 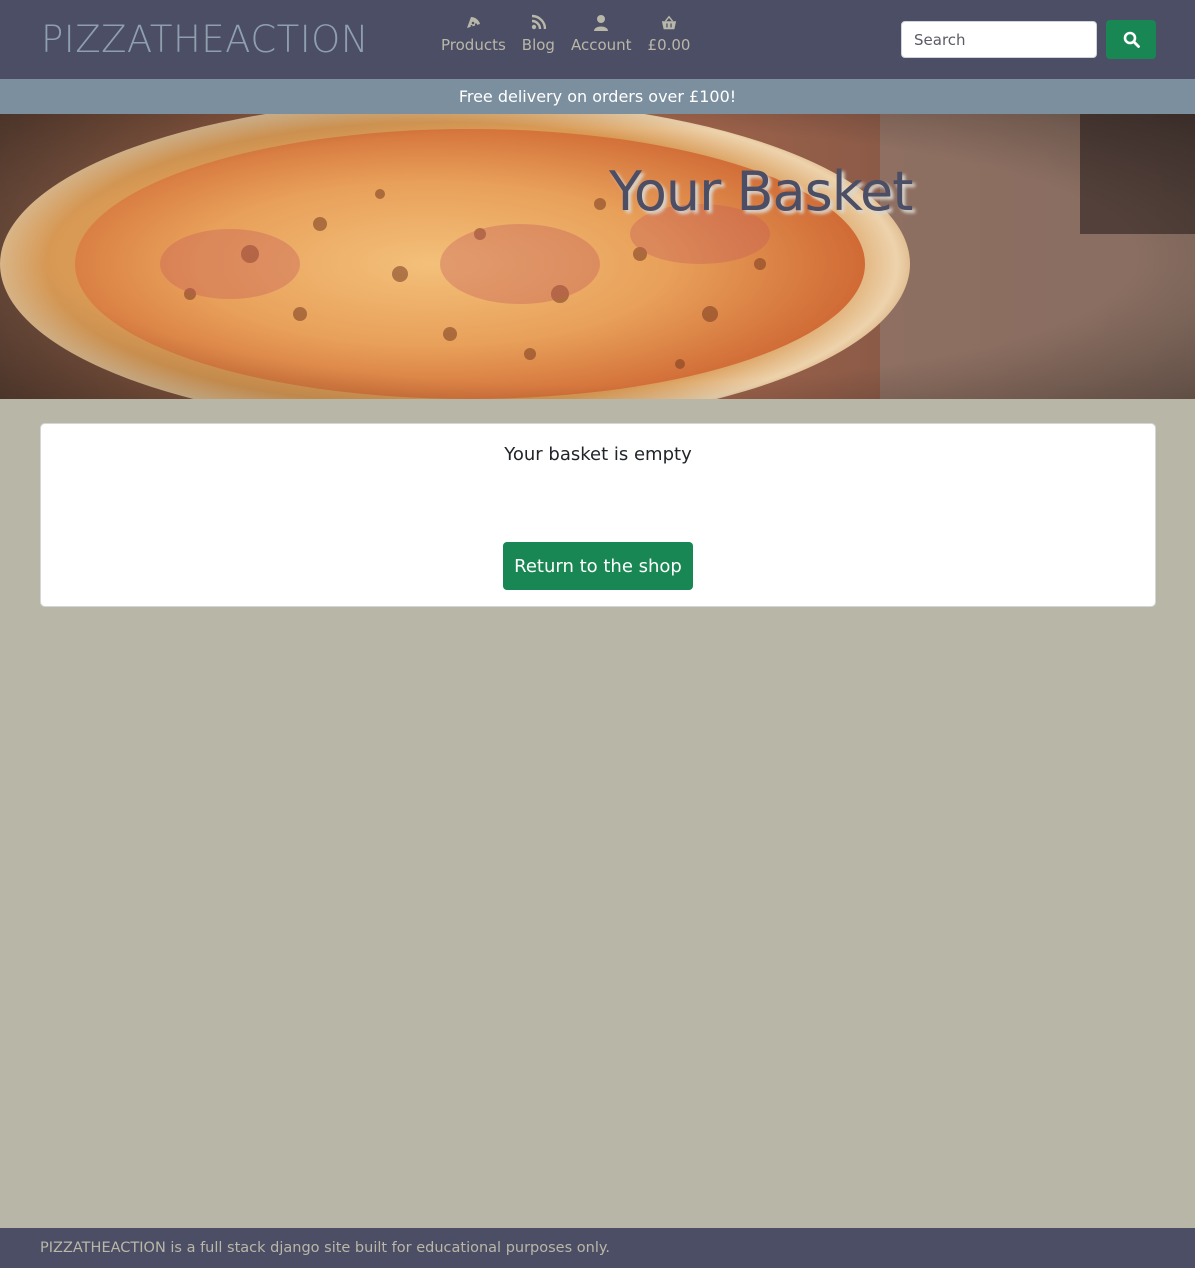 What do you see at coordinates (598, 454) in the screenshot?
I see `empty-basket-message: Your basket is empty` at bounding box center [598, 454].